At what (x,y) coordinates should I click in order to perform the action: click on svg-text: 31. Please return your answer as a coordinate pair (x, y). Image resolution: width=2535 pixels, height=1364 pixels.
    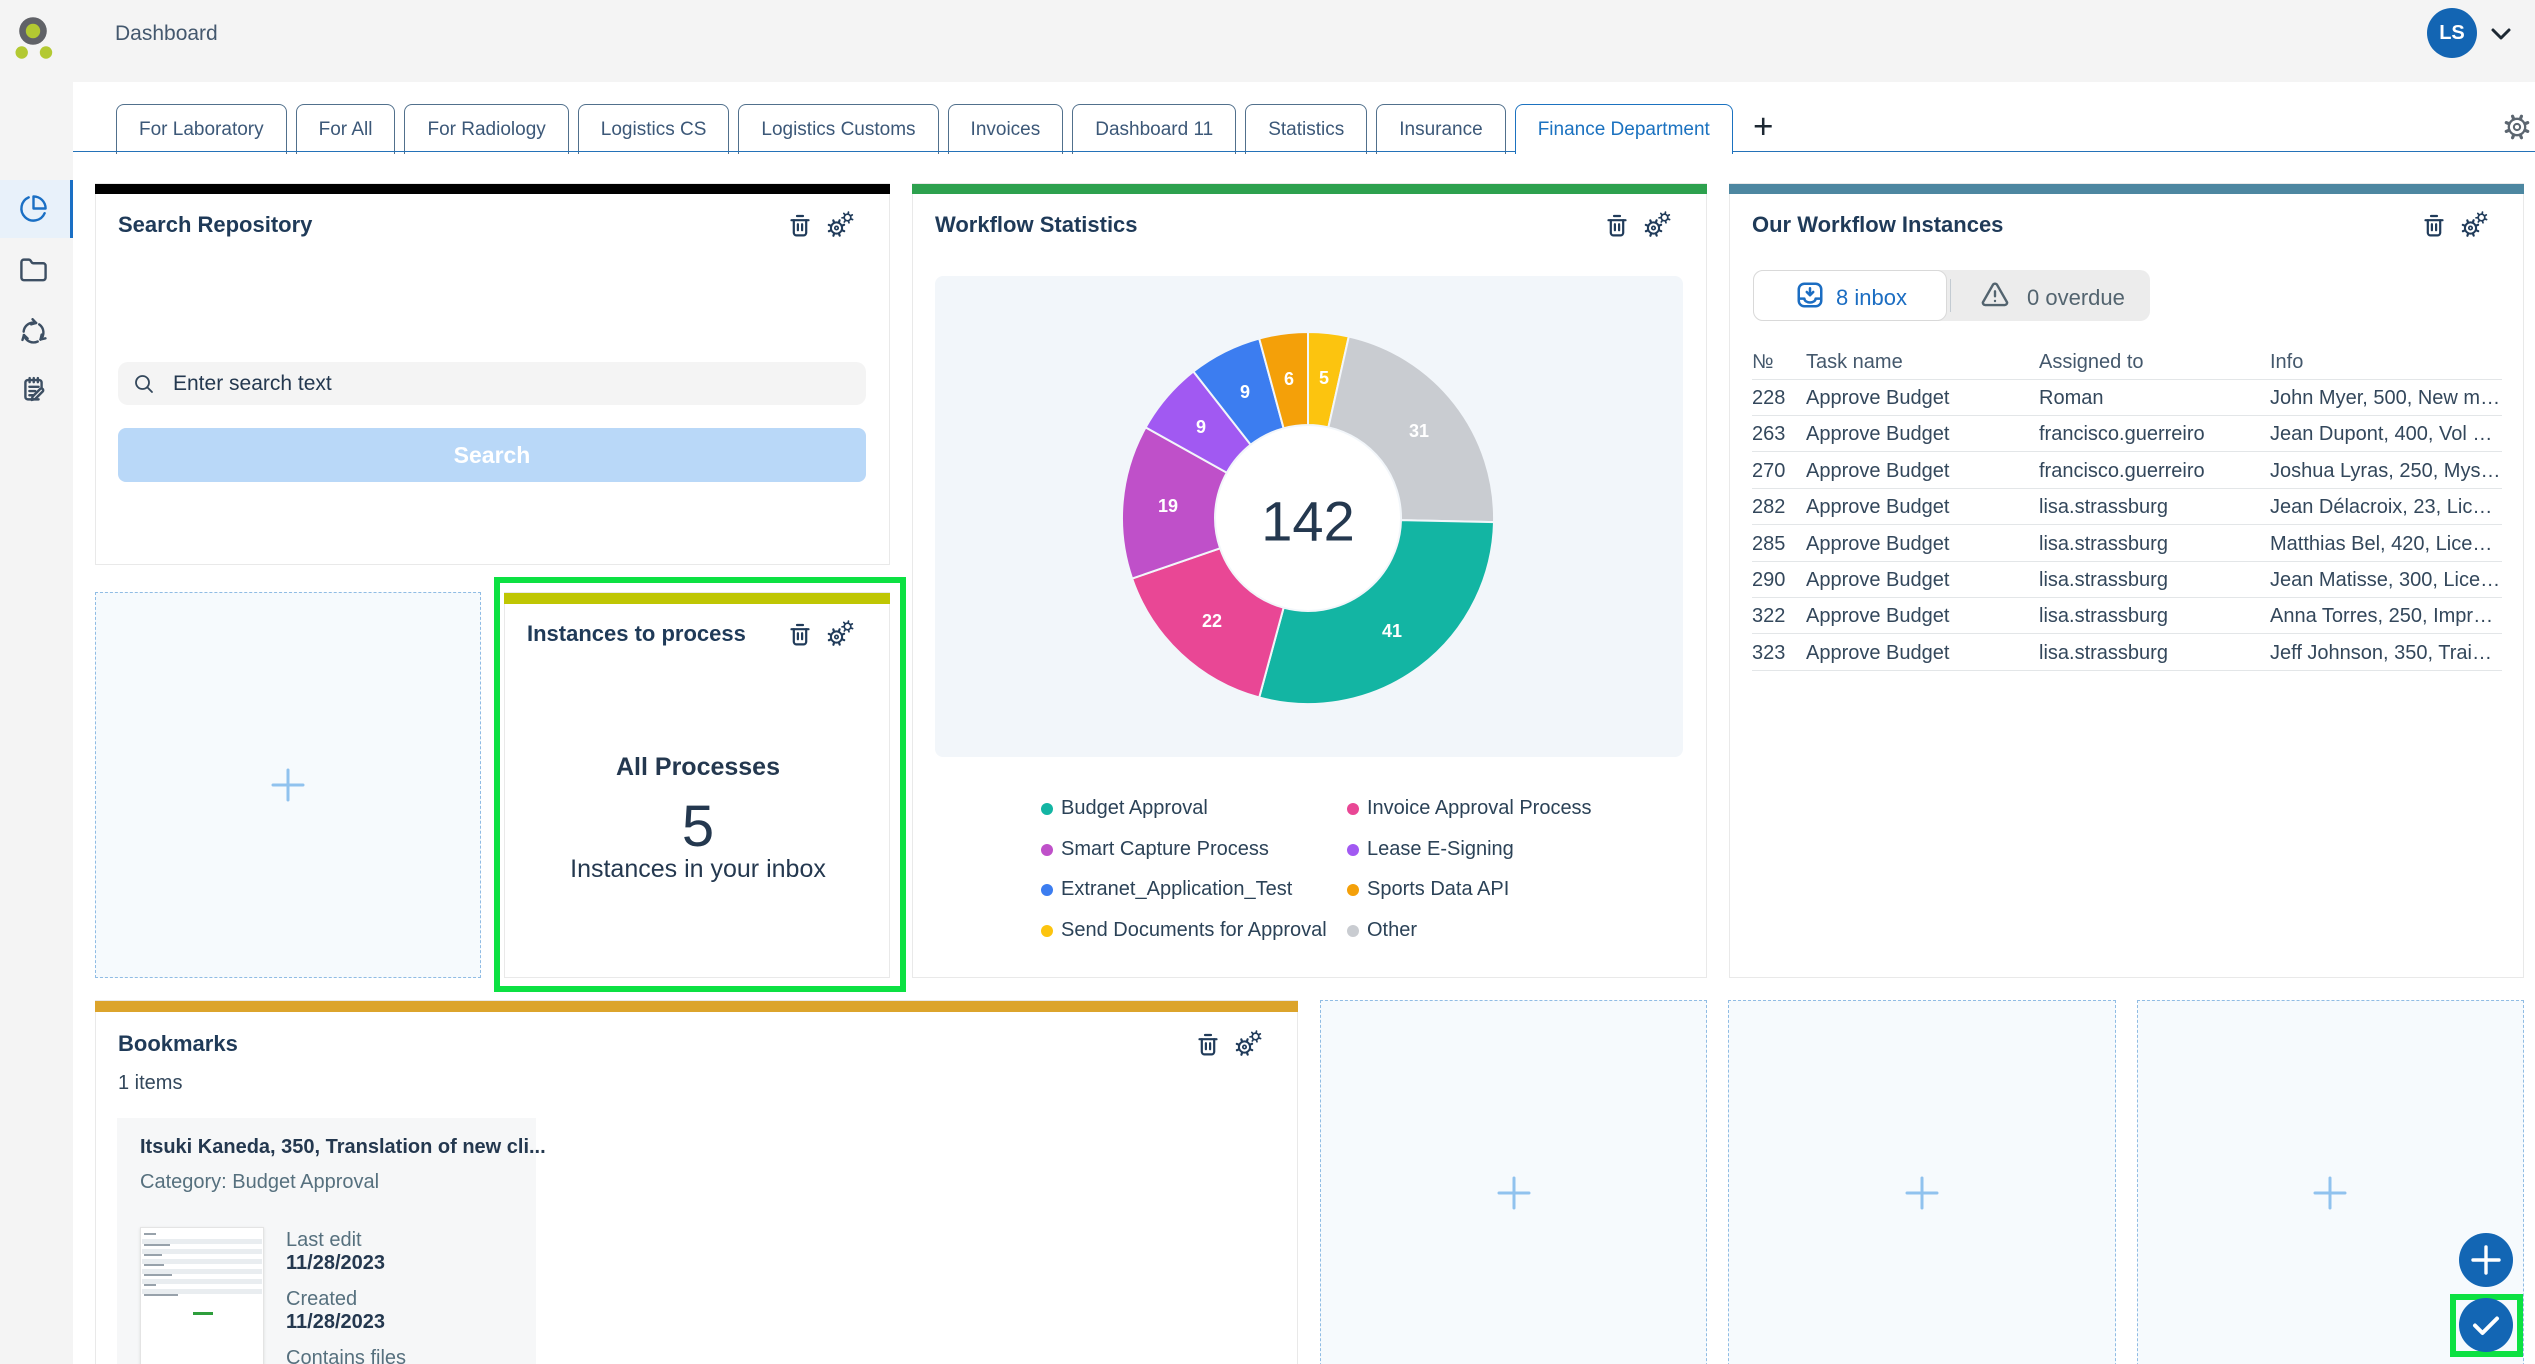
    Looking at the image, I should click on (1419, 431).